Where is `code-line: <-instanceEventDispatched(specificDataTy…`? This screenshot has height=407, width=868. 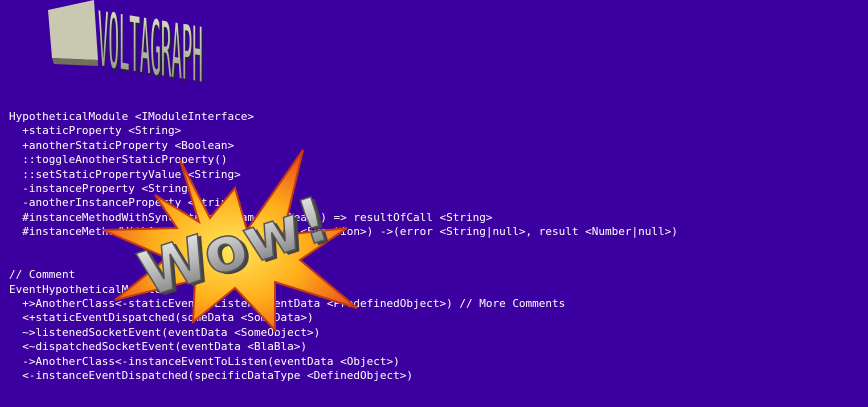
code-line: <-instanceEventDispatched(specificDataTy… is located at coordinates (211, 376).